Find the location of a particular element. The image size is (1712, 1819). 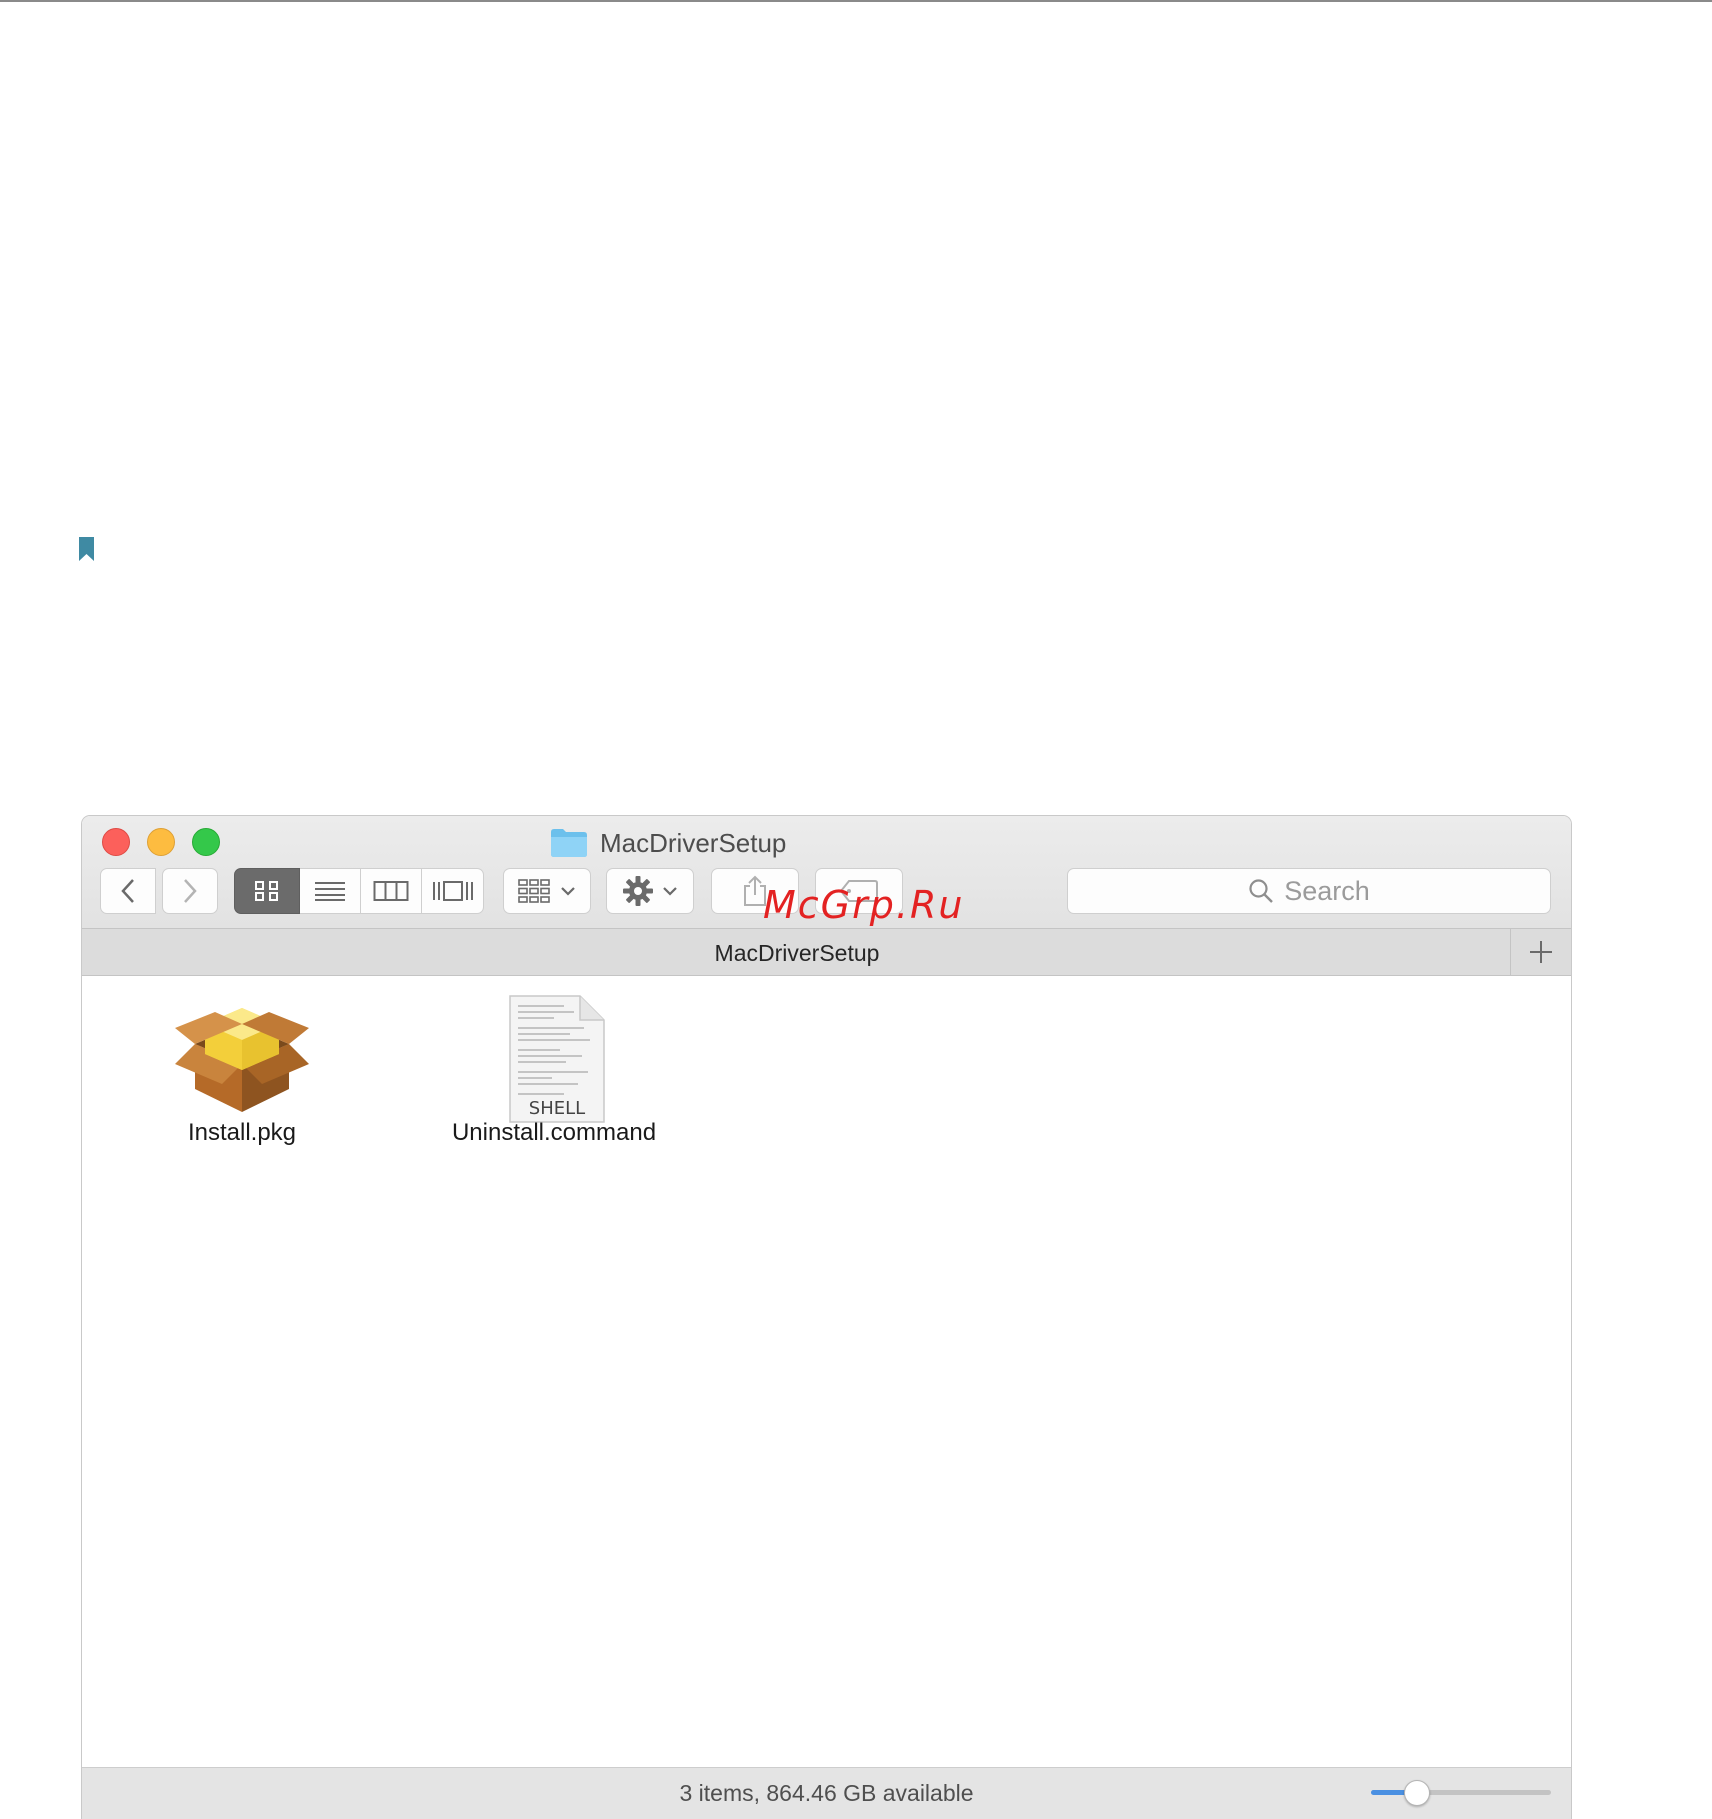

plus-icon is located at coordinates (1541, 952).